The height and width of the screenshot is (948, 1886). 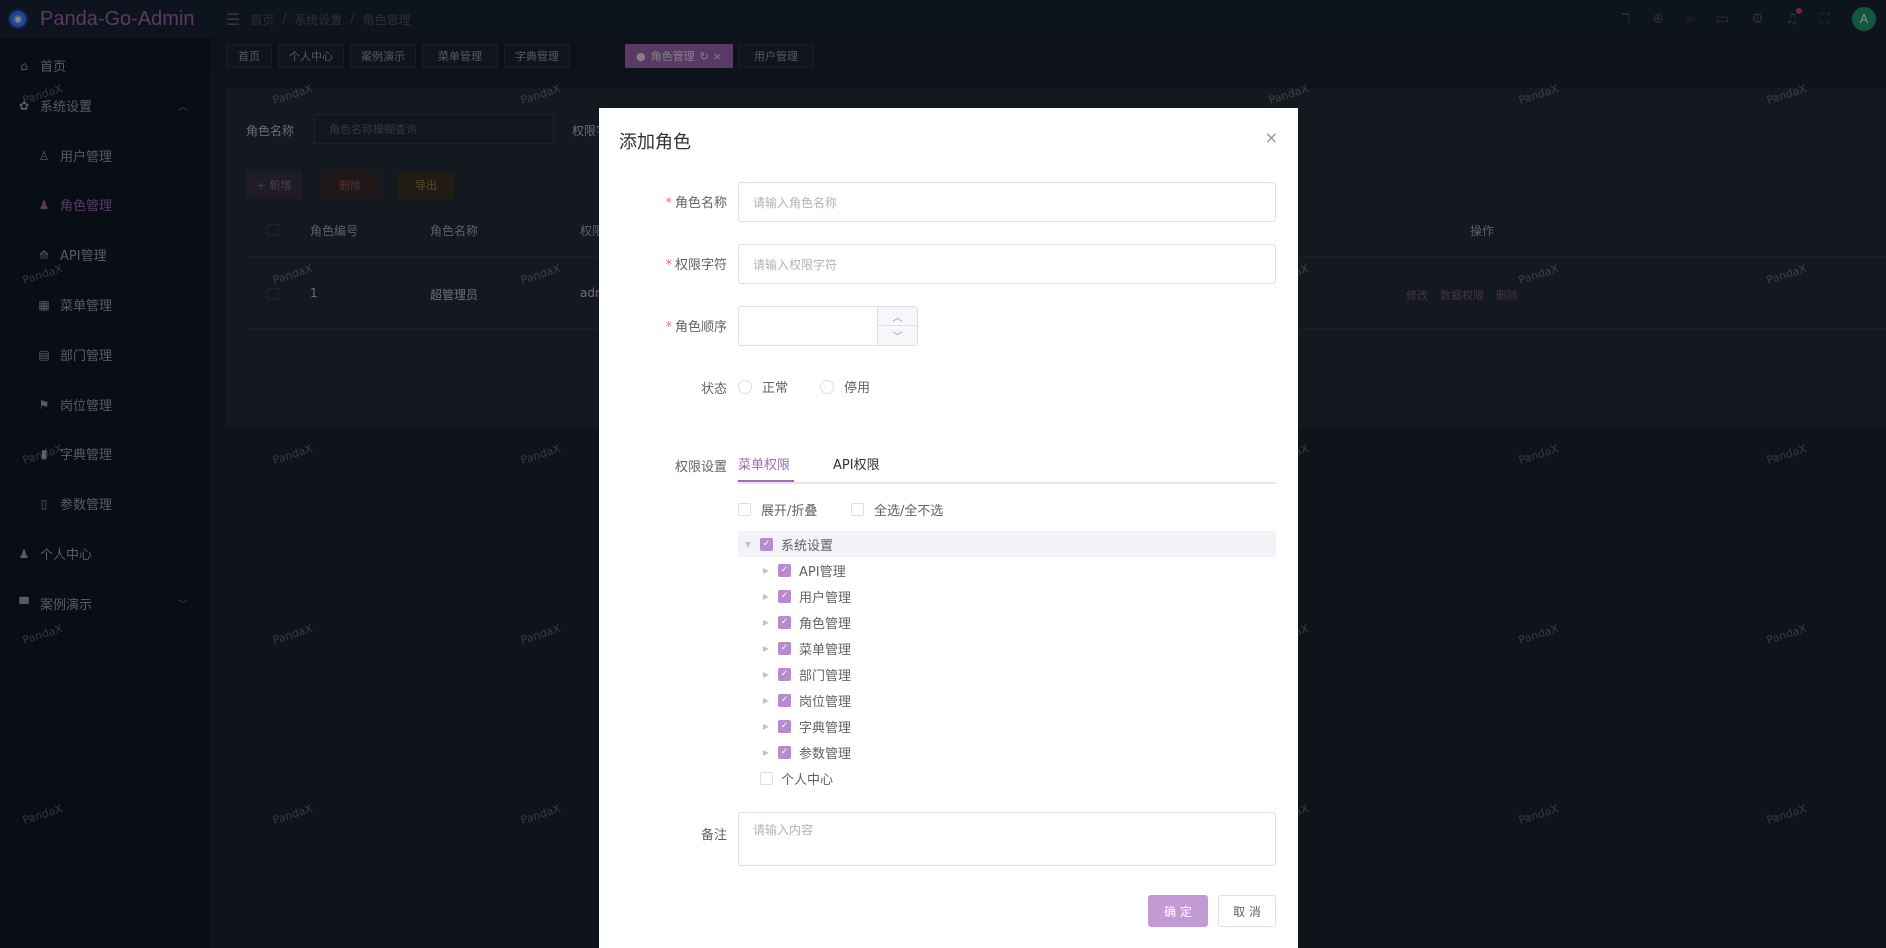 I want to click on tree-node-label: API管理, so click(x=822, y=572).